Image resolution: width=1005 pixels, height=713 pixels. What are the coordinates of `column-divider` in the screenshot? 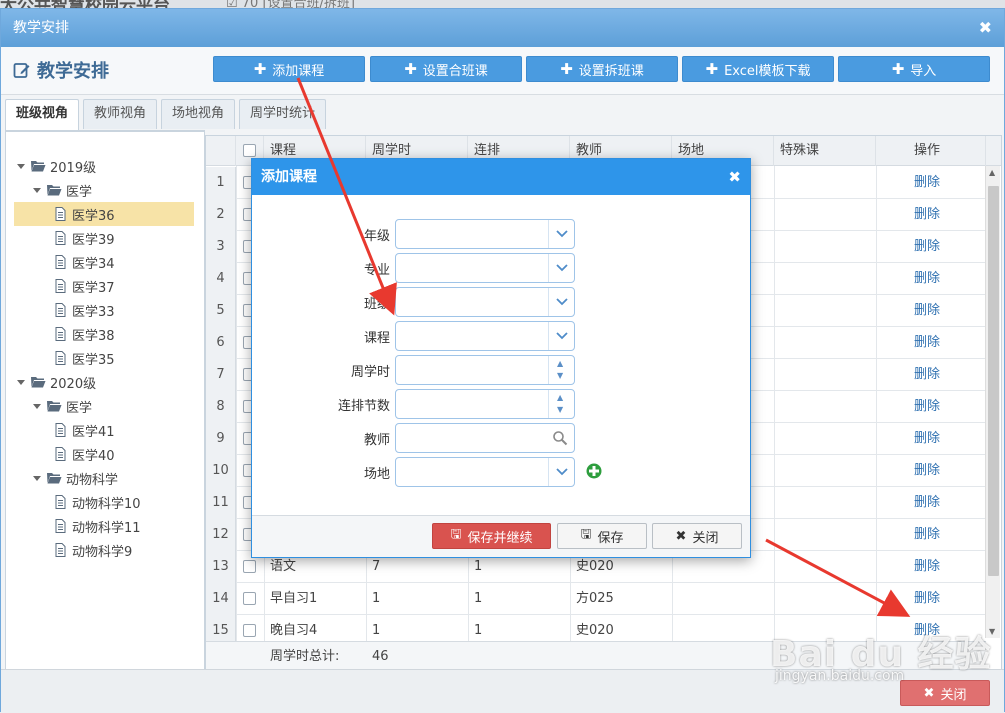 It's located at (774, 419).